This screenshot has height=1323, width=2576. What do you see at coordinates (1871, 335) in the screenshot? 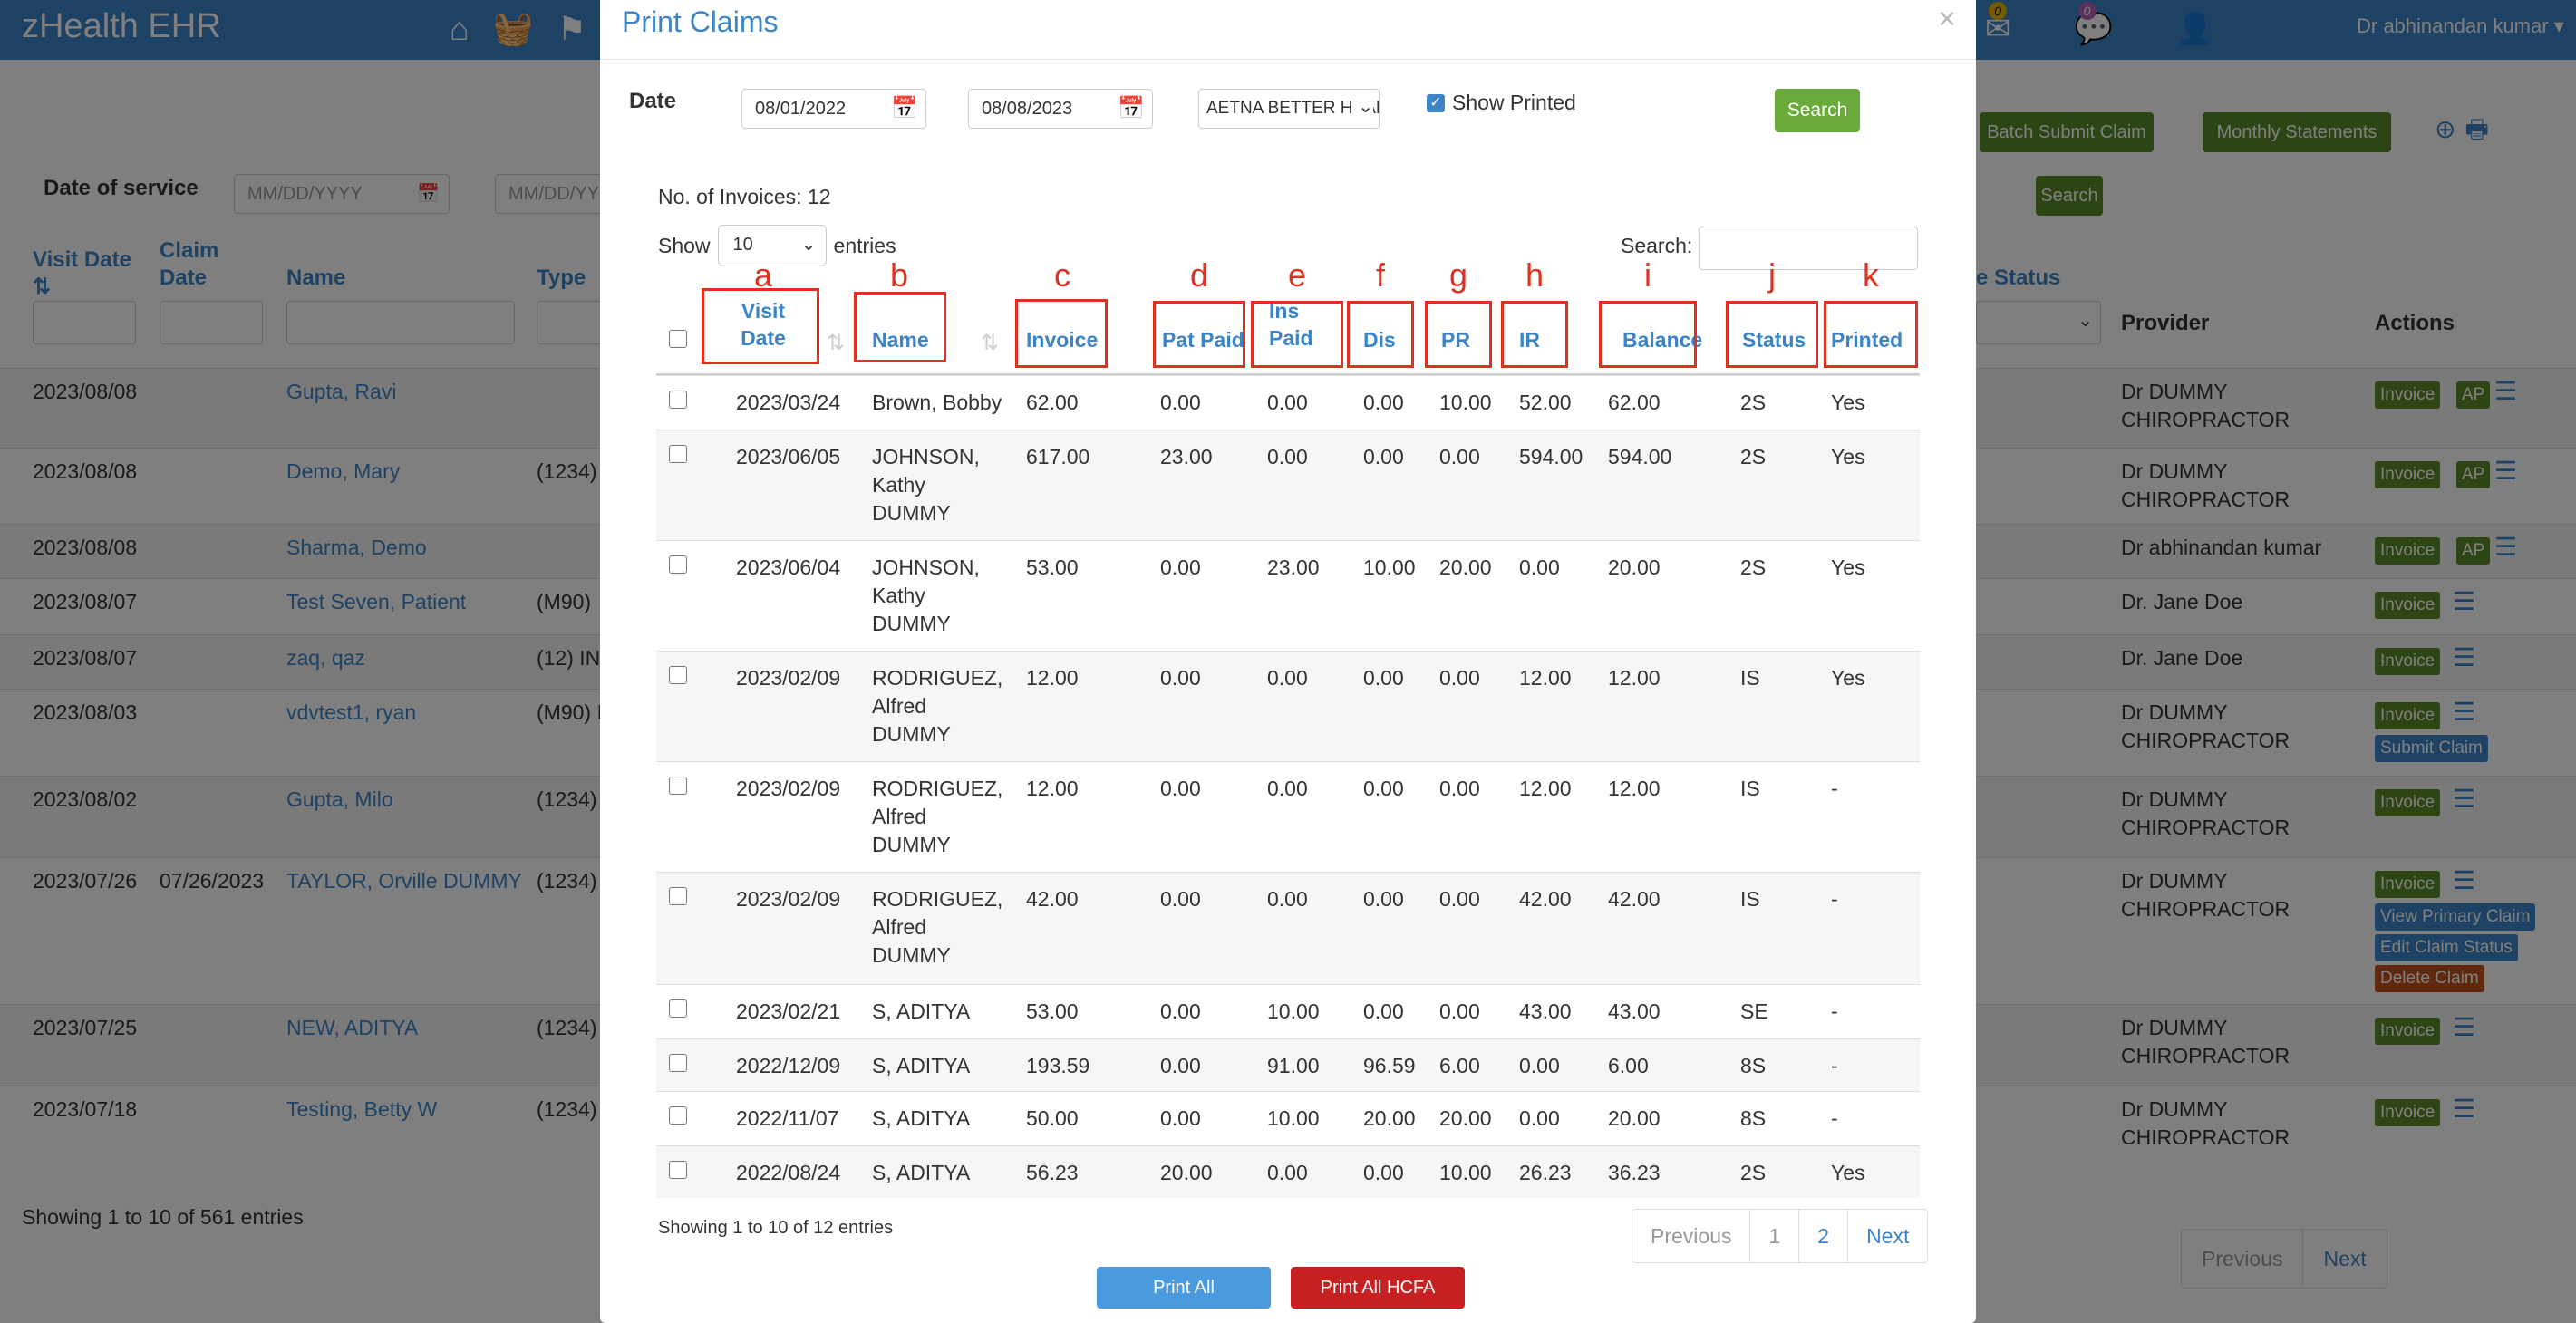
I see `annotation-box-k` at bounding box center [1871, 335].